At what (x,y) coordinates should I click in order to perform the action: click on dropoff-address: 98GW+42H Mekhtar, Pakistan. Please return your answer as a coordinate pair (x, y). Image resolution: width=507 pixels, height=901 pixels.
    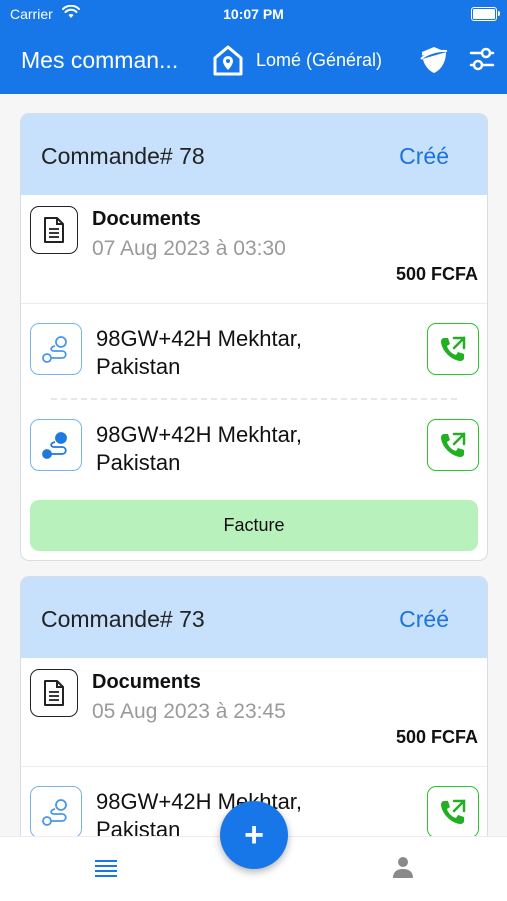
    Looking at the image, I should click on (199, 448).